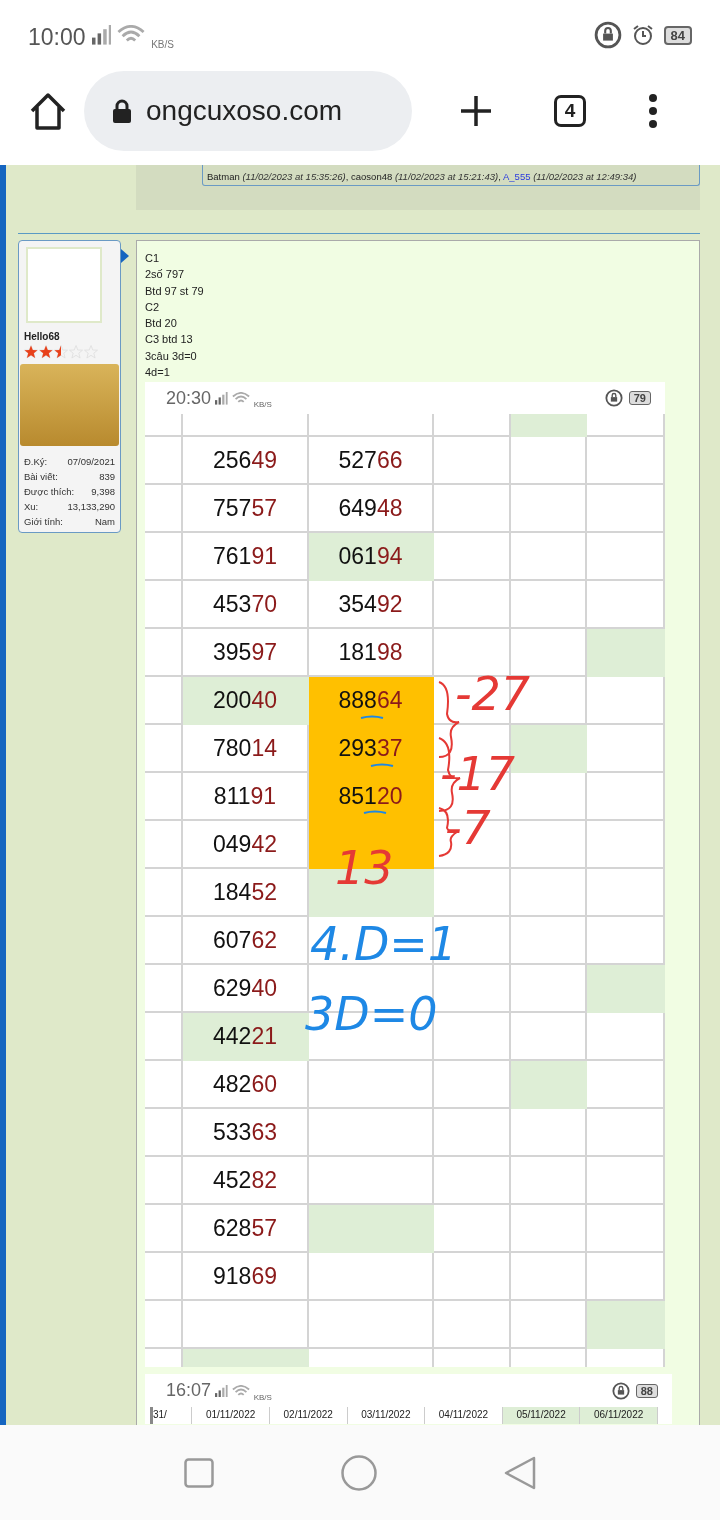  Describe the element at coordinates (370, 508) in the screenshot. I see `table-cell-text: 64948` at that location.